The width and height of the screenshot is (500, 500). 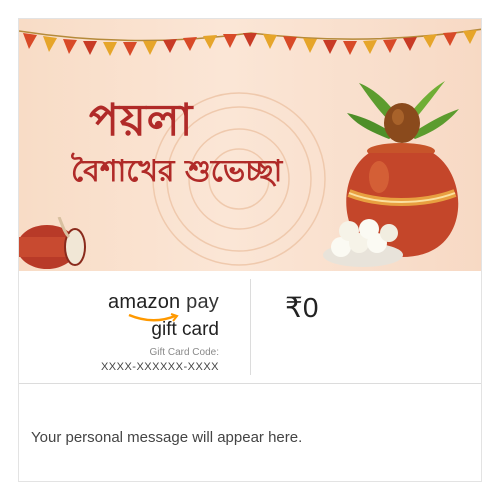 What do you see at coordinates (177, 171) in the screenshot?
I see `banner-title-line2: বৈশাখের শুভেচ্ছা` at bounding box center [177, 171].